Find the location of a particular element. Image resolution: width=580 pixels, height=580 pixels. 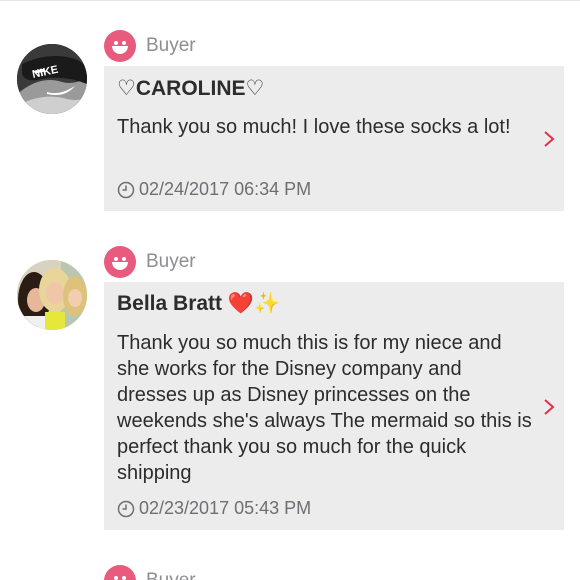

reviewer-name: Bella Bratt ❤️✨ is located at coordinates (198, 304).